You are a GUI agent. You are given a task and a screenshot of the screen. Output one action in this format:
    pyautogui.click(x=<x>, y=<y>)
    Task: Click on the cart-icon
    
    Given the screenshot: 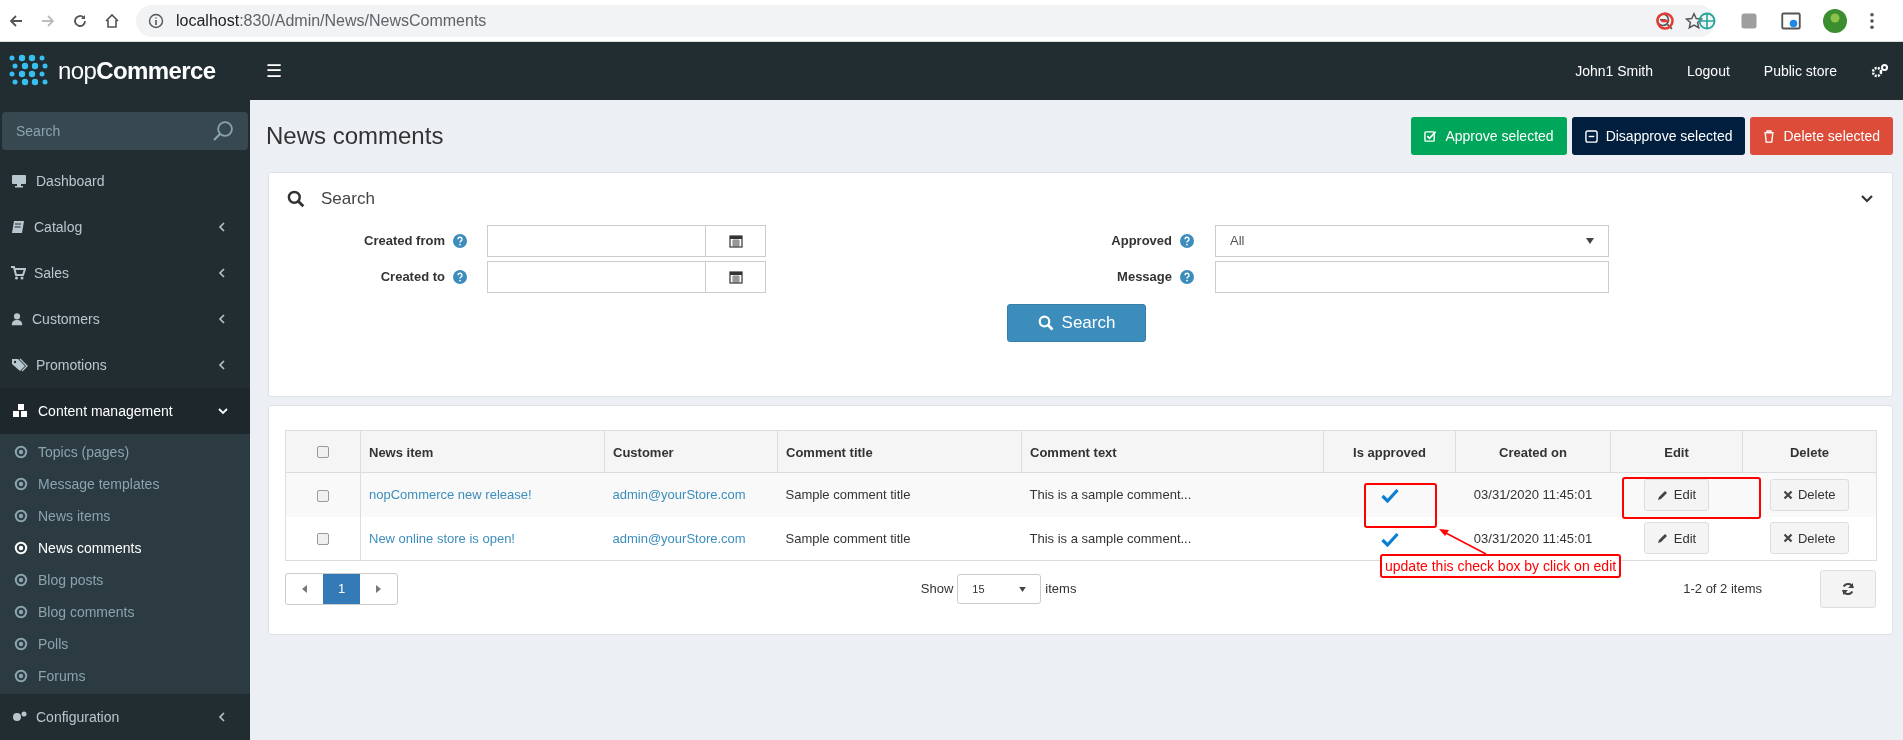 What is the action you would take?
    pyautogui.click(x=18, y=273)
    